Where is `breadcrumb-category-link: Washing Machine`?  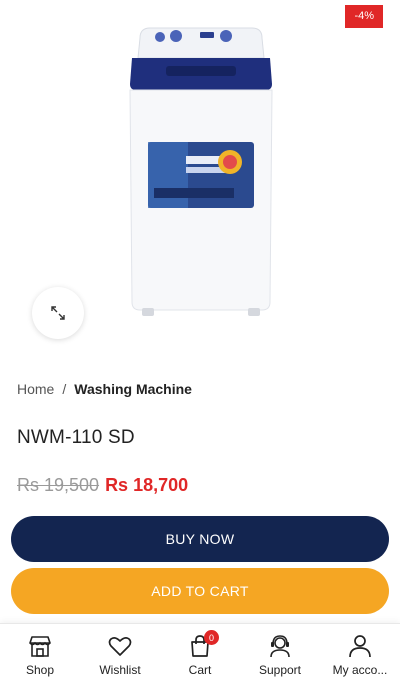 breadcrumb-category-link: Washing Machine is located at coordinates (133, 389).